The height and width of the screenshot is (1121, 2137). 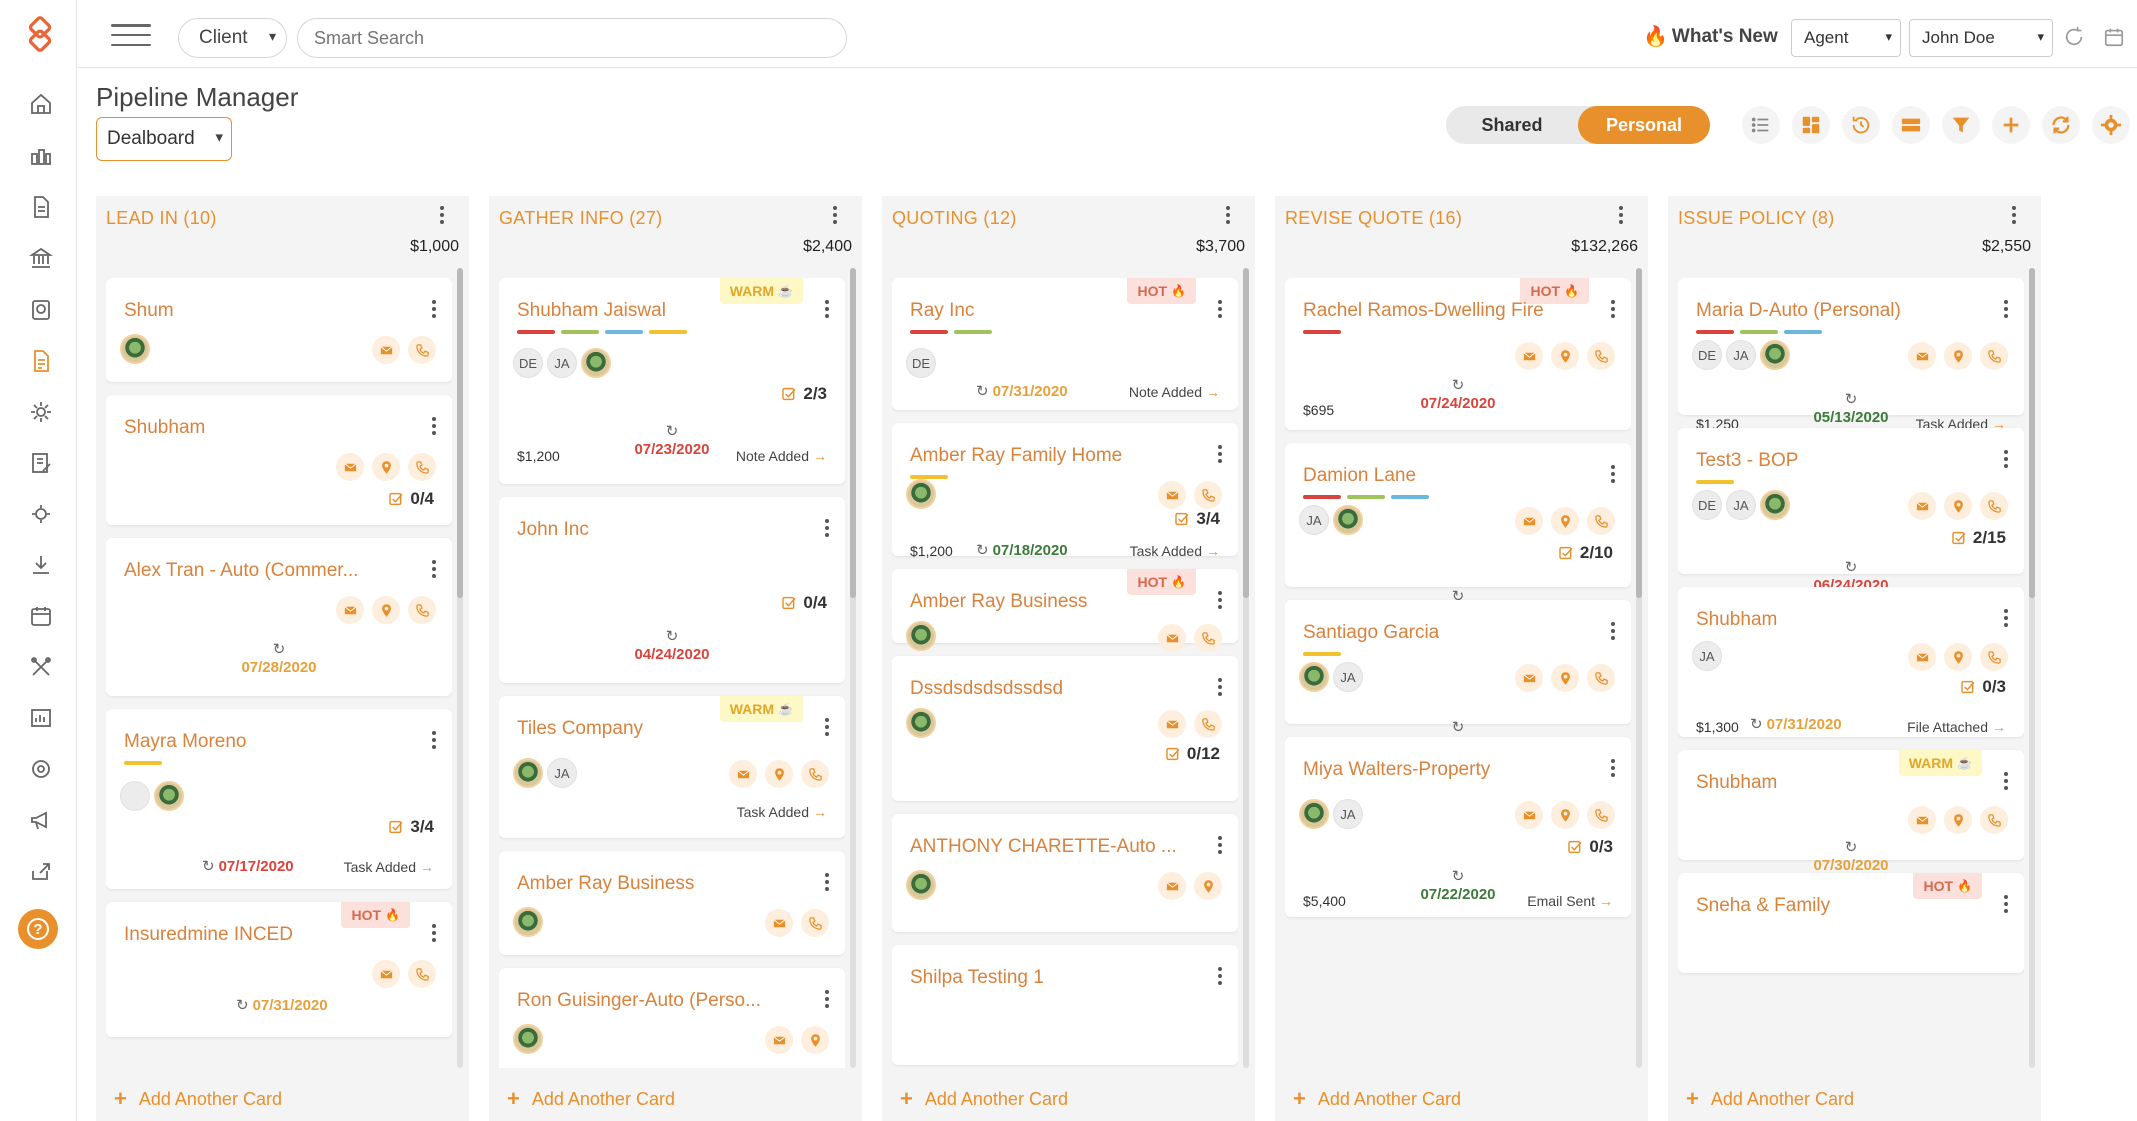 I want to click on search-scope-select: Client ▾, so click(x=232, y=38).